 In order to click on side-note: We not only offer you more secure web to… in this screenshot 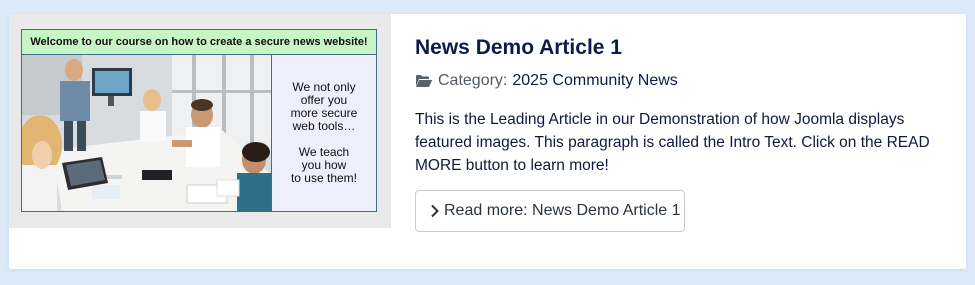, I will do `click(324, 133)`.